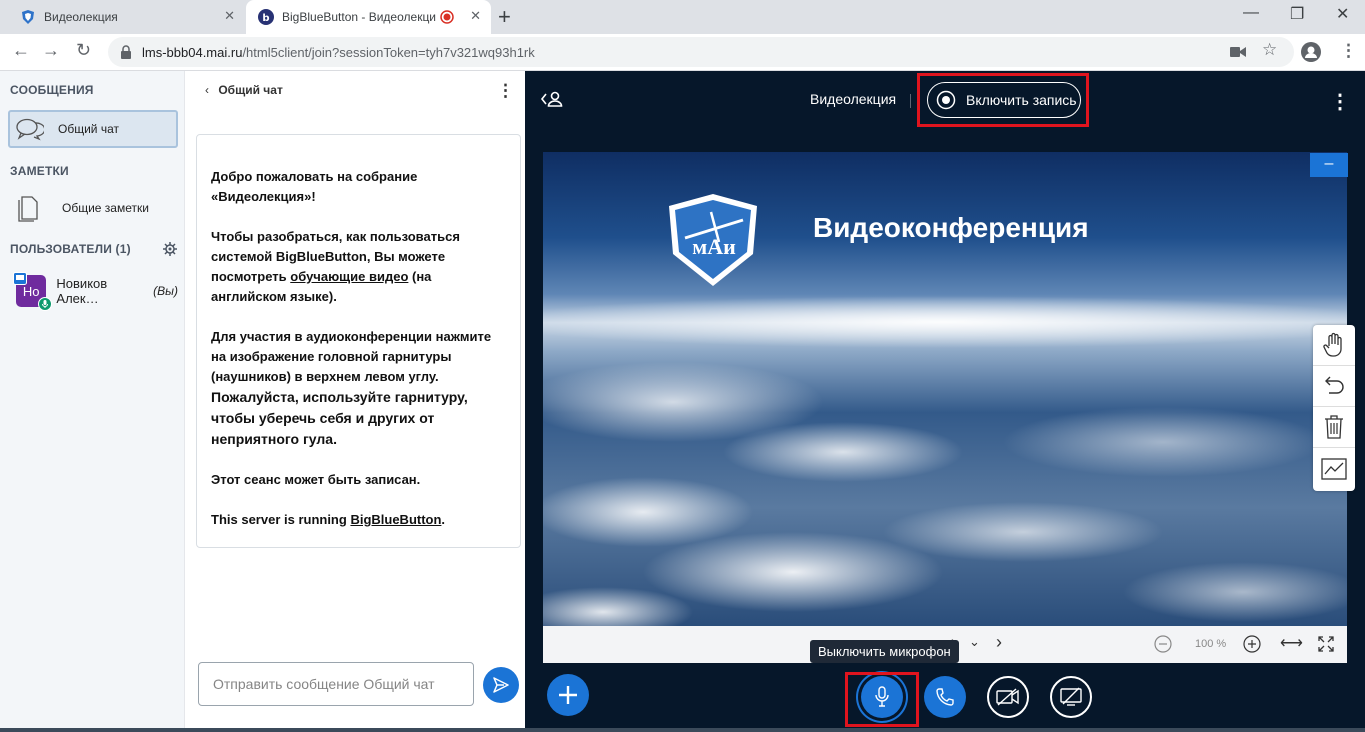 The image size is (1365, 732). Describe the element at coordinates (359, 17) in the screenshot. I see `tab-title: BigBlueButton - Видеолекци` at that location.